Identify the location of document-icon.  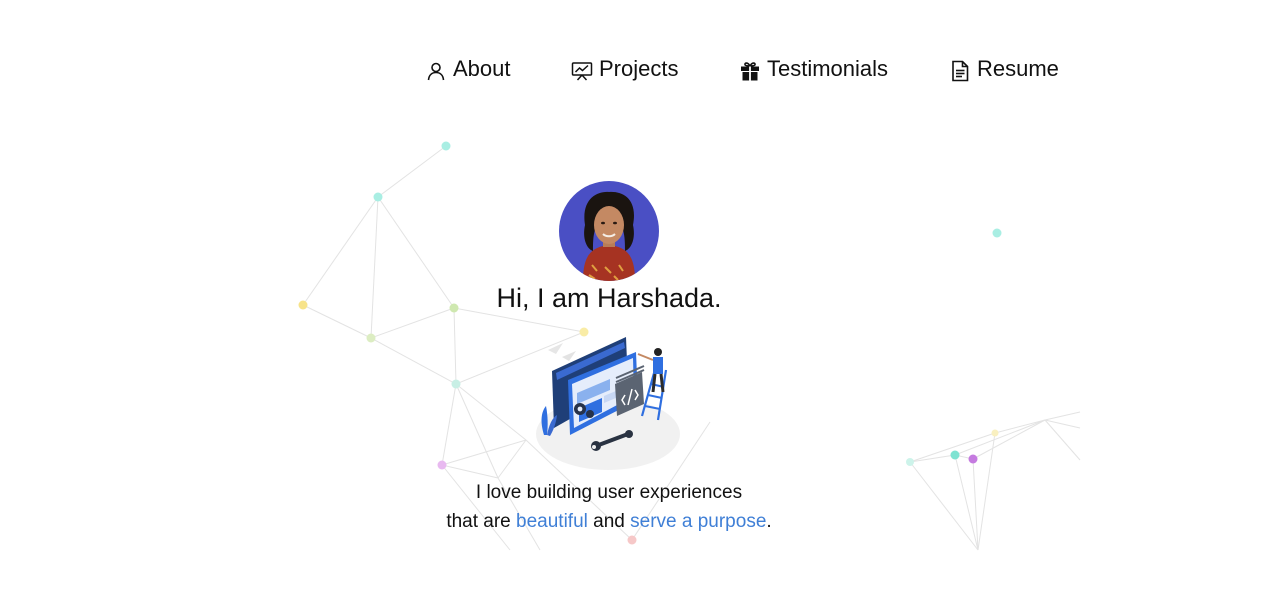
(960, 71).